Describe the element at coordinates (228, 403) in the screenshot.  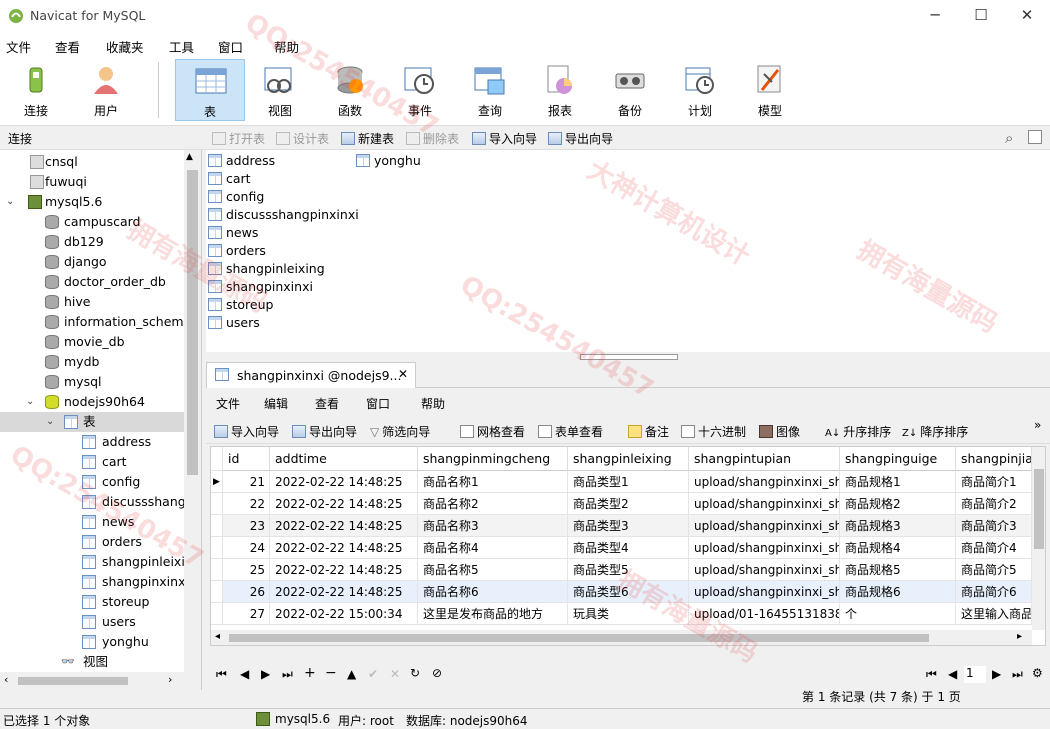
I see `submenu-file: 文件` at that location.